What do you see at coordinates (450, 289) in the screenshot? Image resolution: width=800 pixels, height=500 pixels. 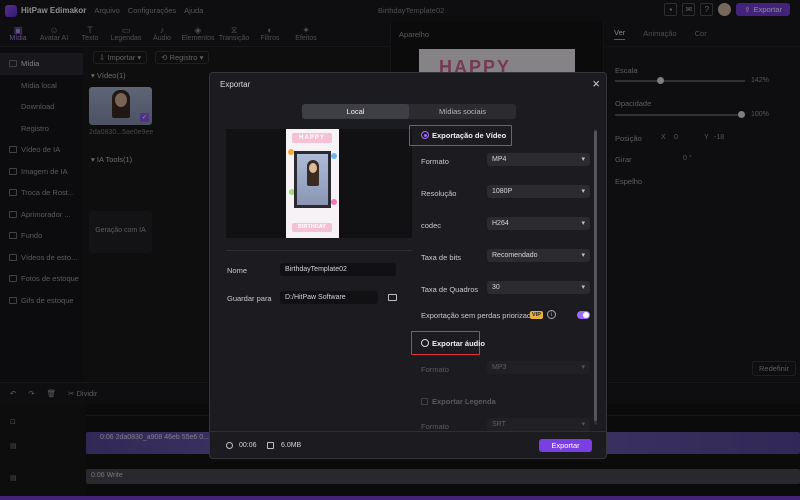 I see `fps-label: Taxa de Quadros` at bounding box center [450, 289].